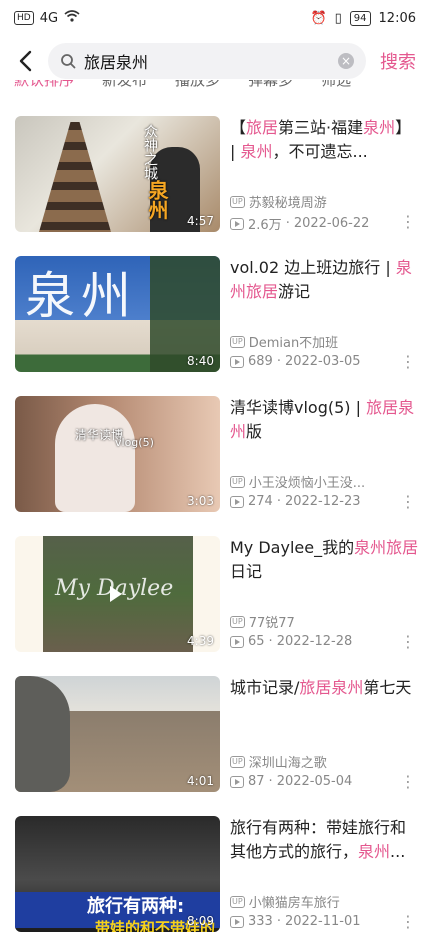  I want to click on publish-date: 2022-05-04, so click(314, 781).